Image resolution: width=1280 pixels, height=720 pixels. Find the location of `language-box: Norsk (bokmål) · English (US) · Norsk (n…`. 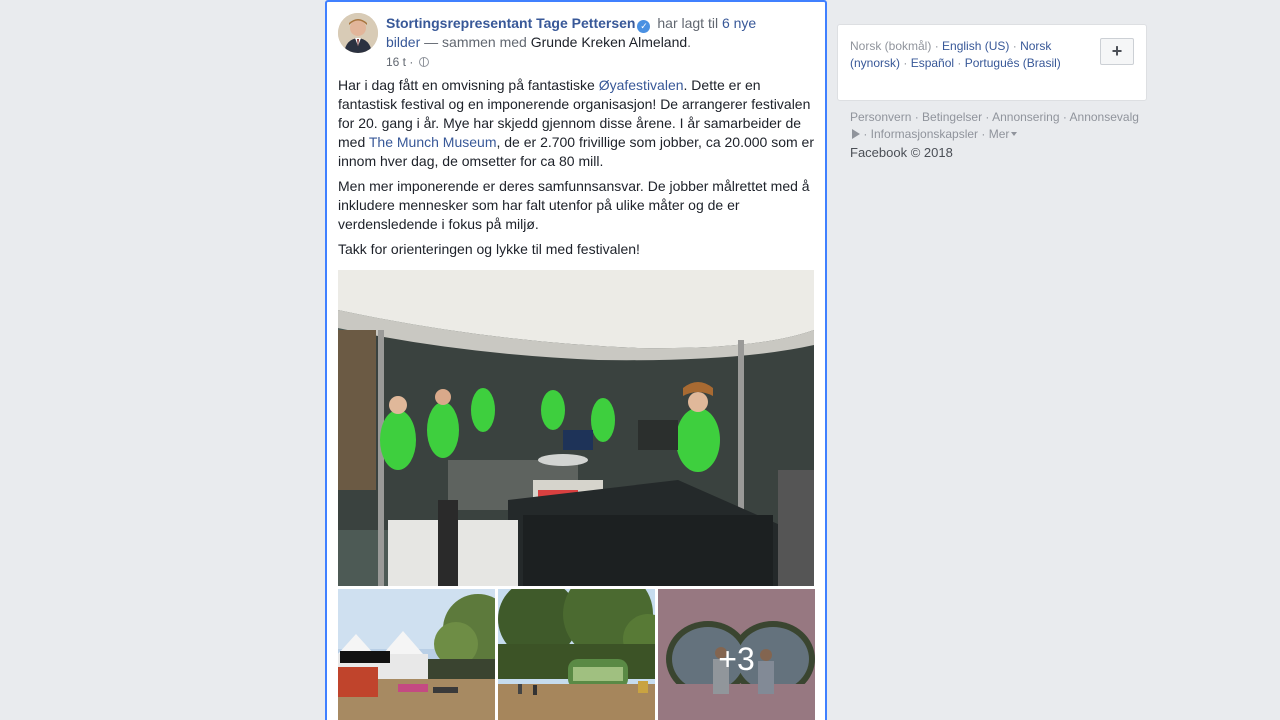

language-box: Norsk (bokmål) · English (US) · Norsk (n… is located at coordinates (992, 62).